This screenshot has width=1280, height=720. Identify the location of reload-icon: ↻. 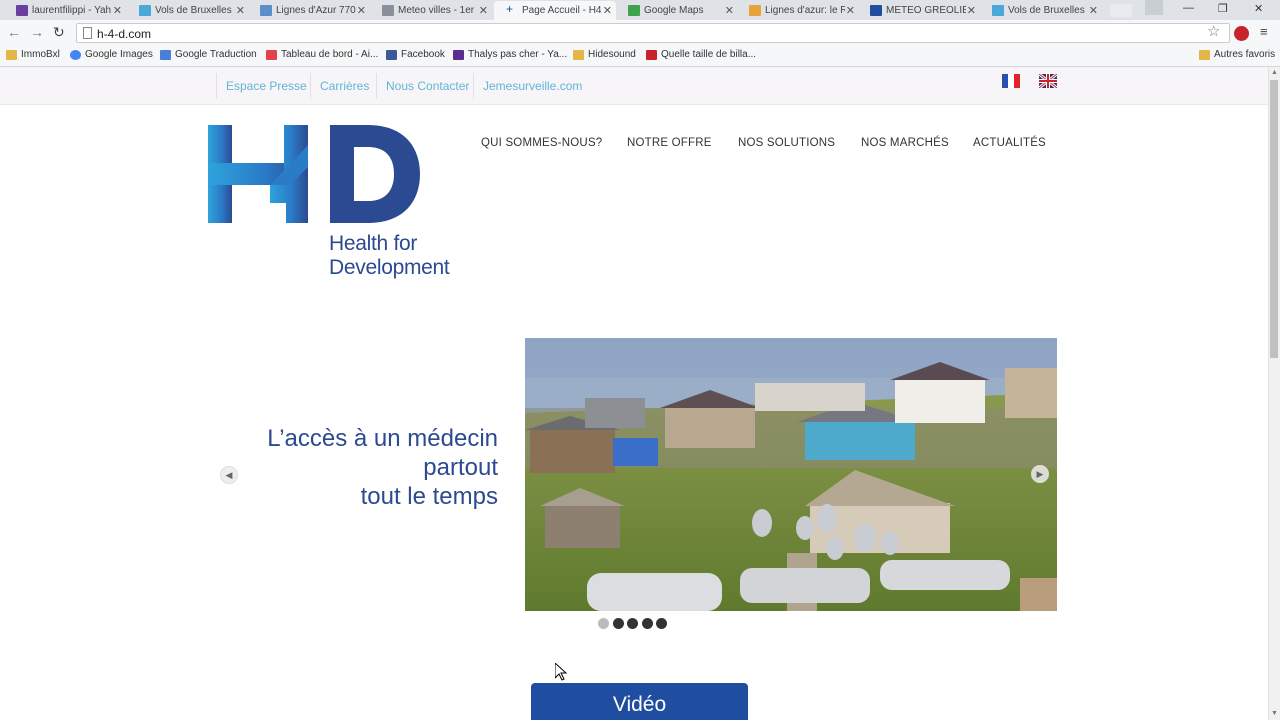
(59, 32).